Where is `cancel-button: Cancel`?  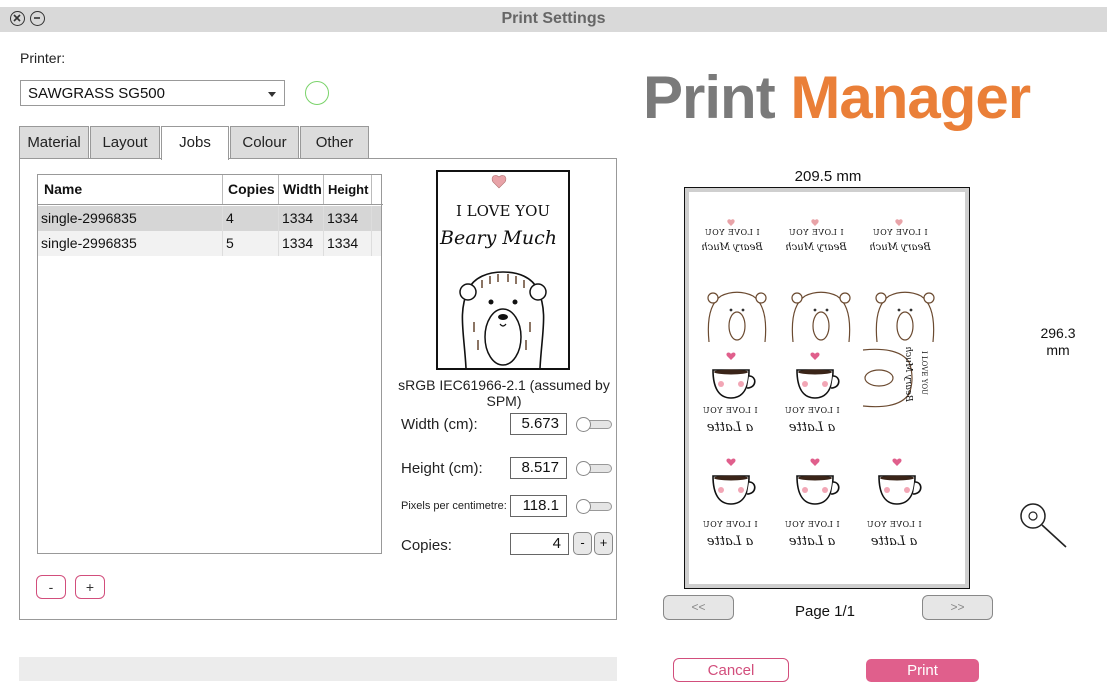
cancel-button: Cancel is located at coordinates (731, 670).